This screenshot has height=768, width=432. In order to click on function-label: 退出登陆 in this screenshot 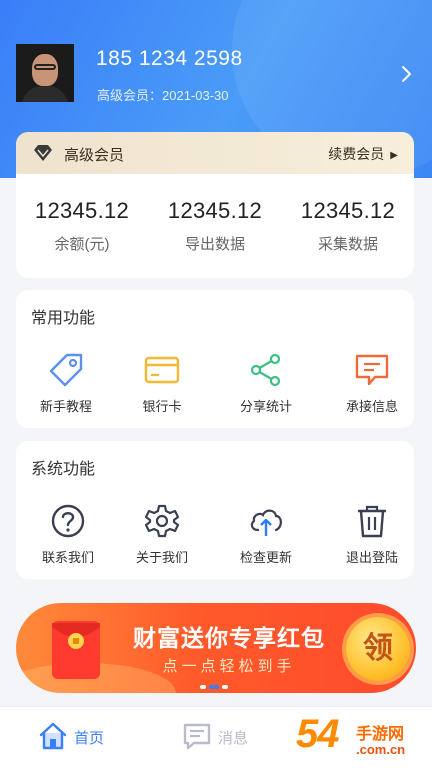, I will do `click(371, 557)`.